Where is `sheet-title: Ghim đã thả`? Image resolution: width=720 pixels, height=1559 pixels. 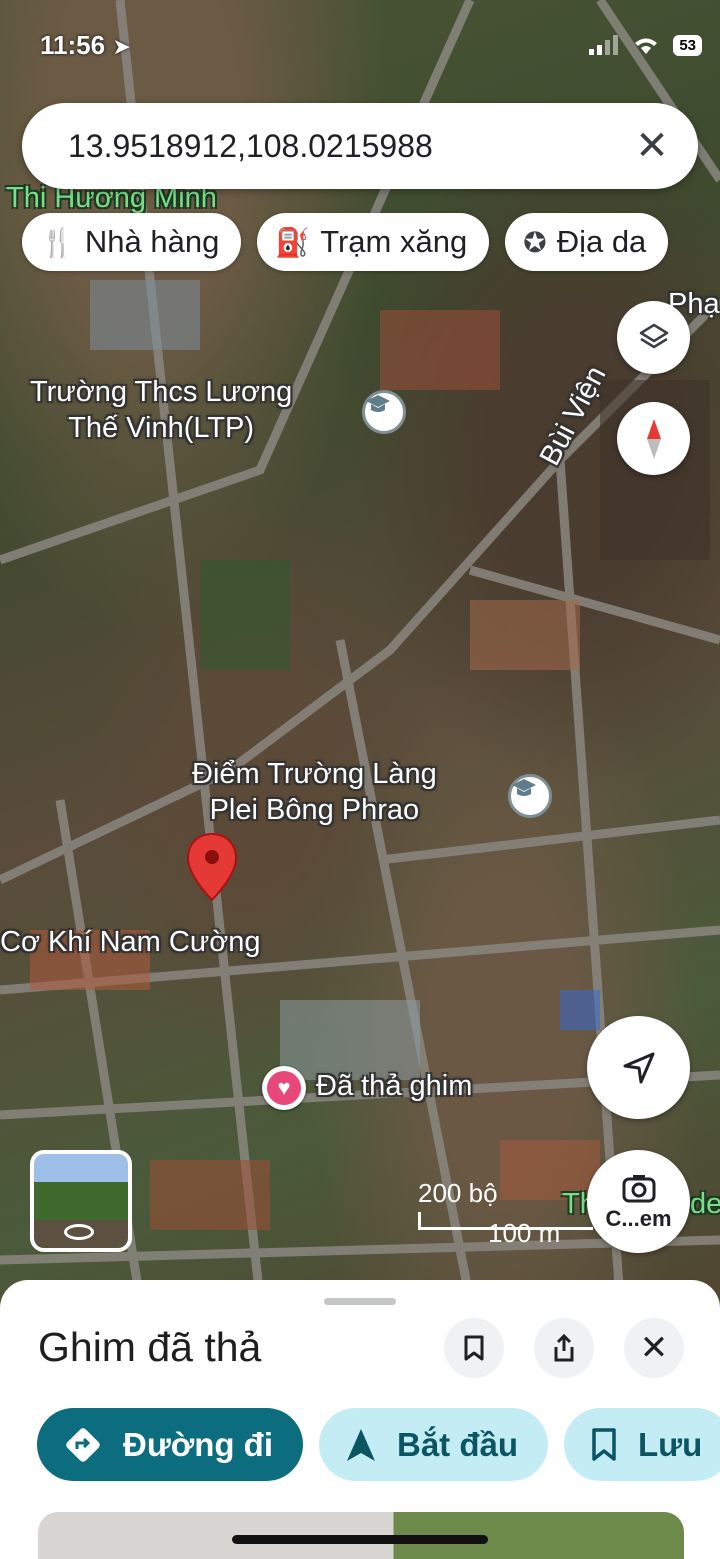 sheet-title: Ghim đã thả is located at coordinates (150, 1347).